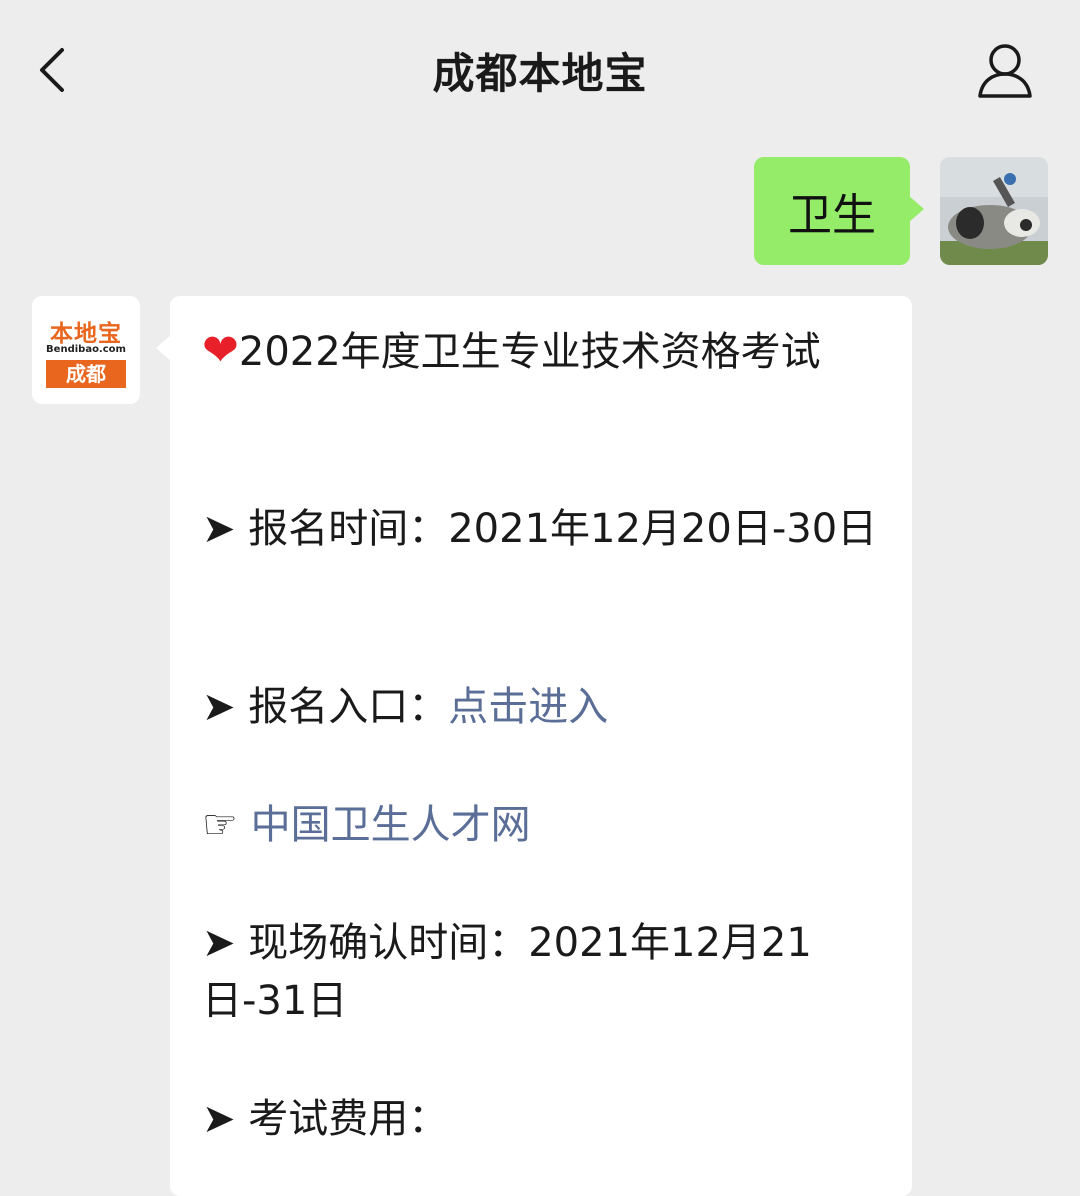 This screenshot has width=1080, height=1196. I want to click on message-headline: ❤2022年度卫生专业技术资格考试, so click(542, 351).